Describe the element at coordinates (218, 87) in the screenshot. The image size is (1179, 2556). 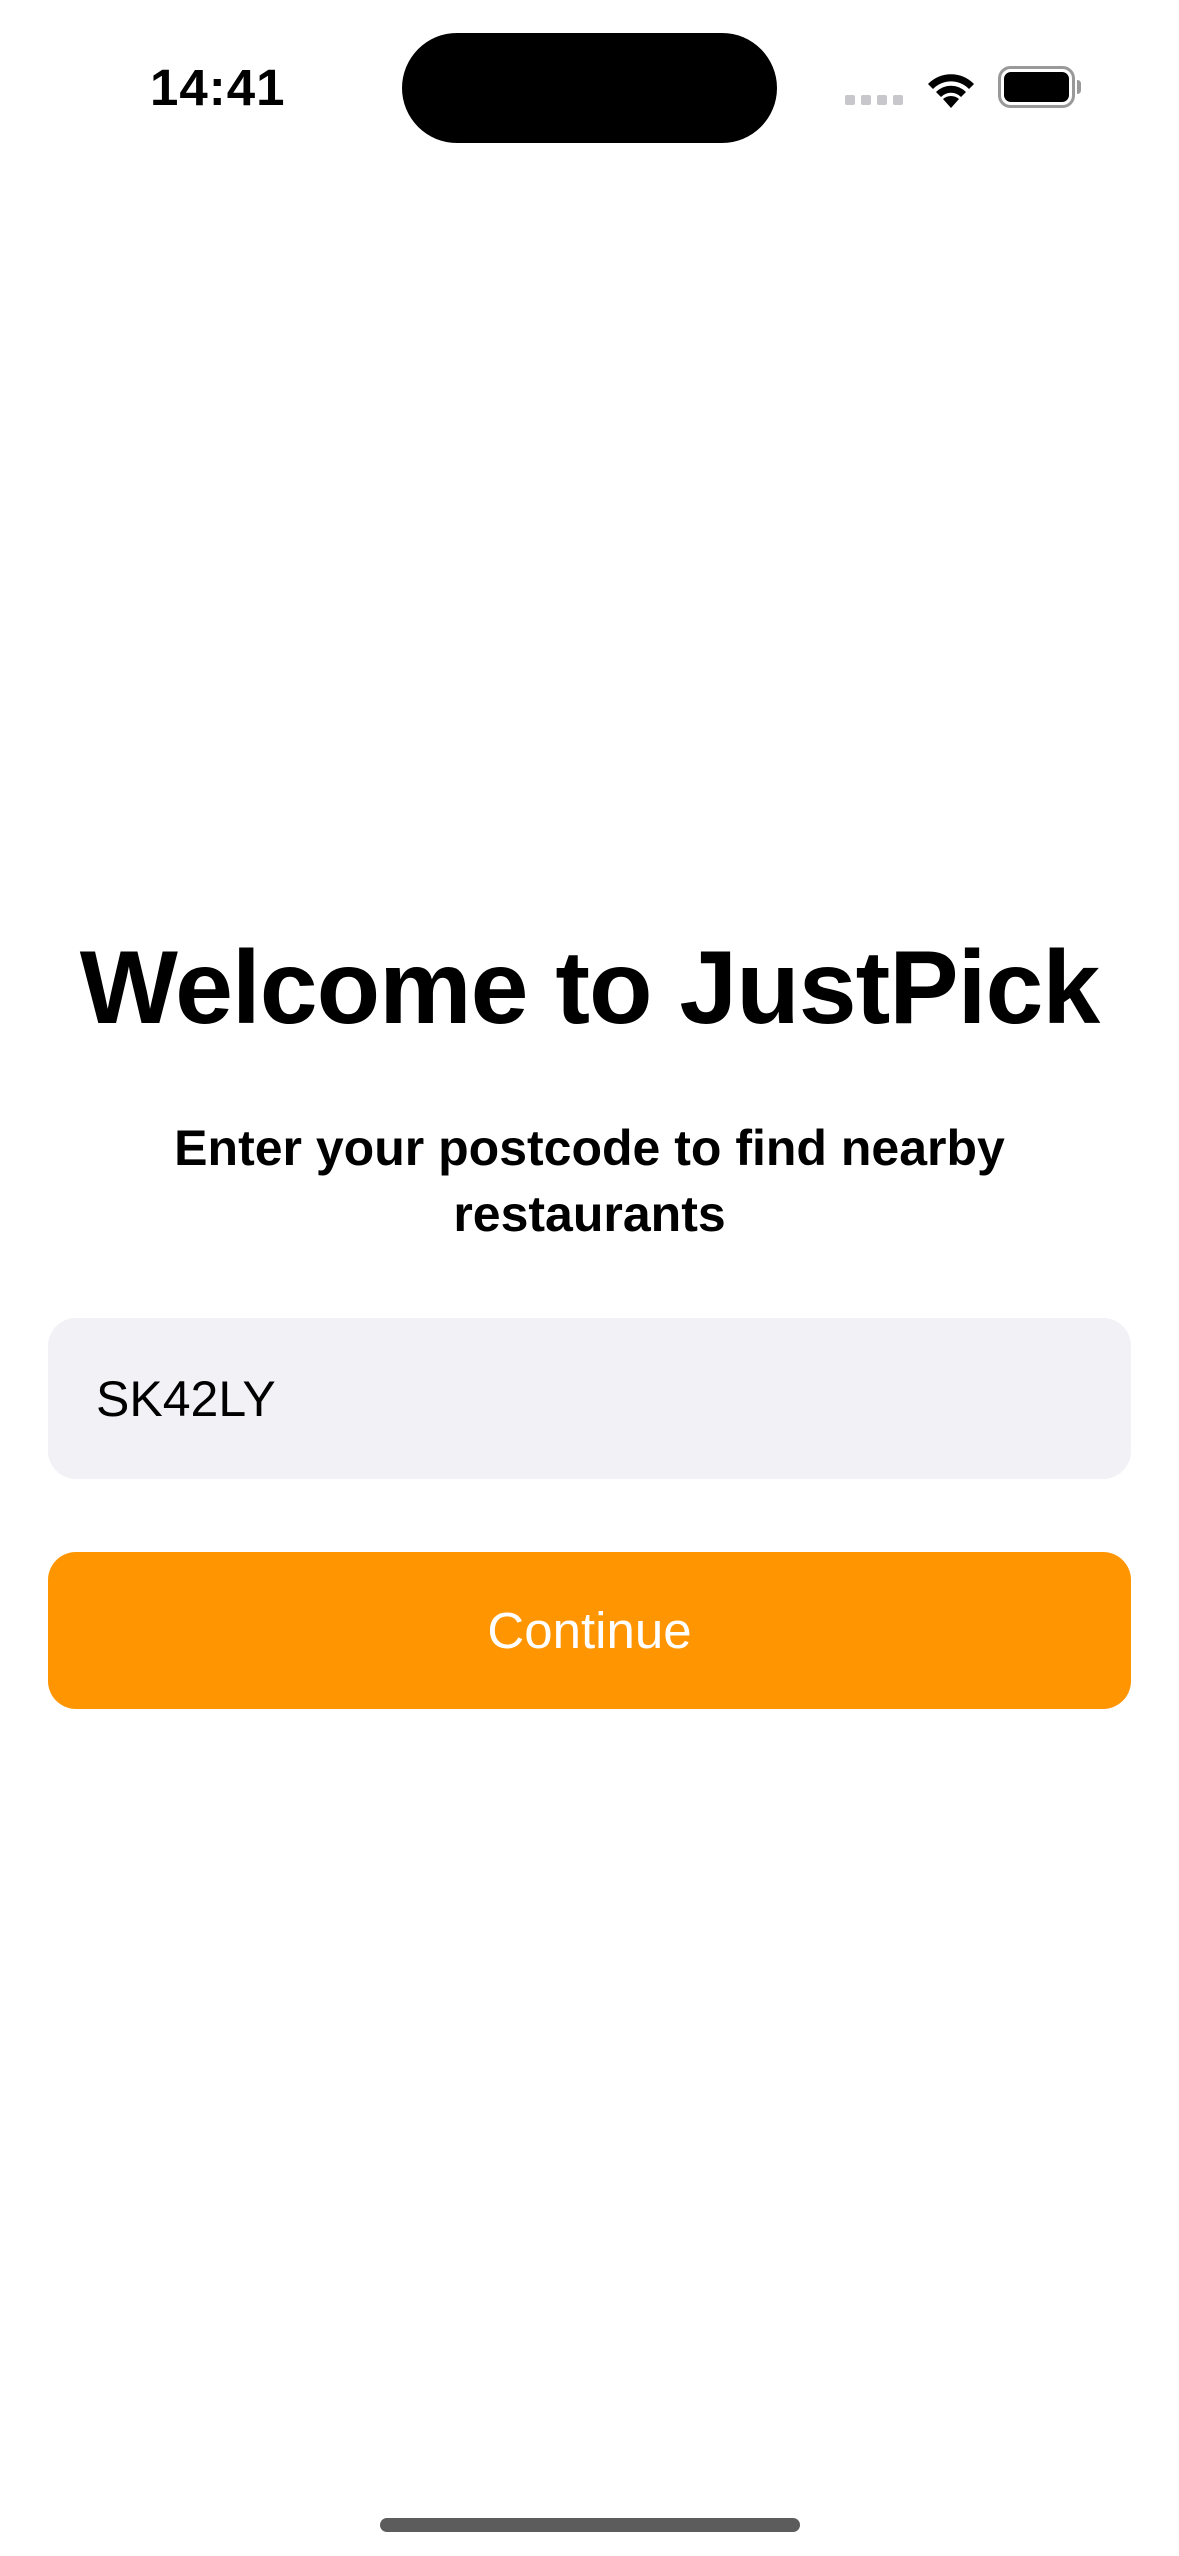
I see `status-time: 14:41` at that location.